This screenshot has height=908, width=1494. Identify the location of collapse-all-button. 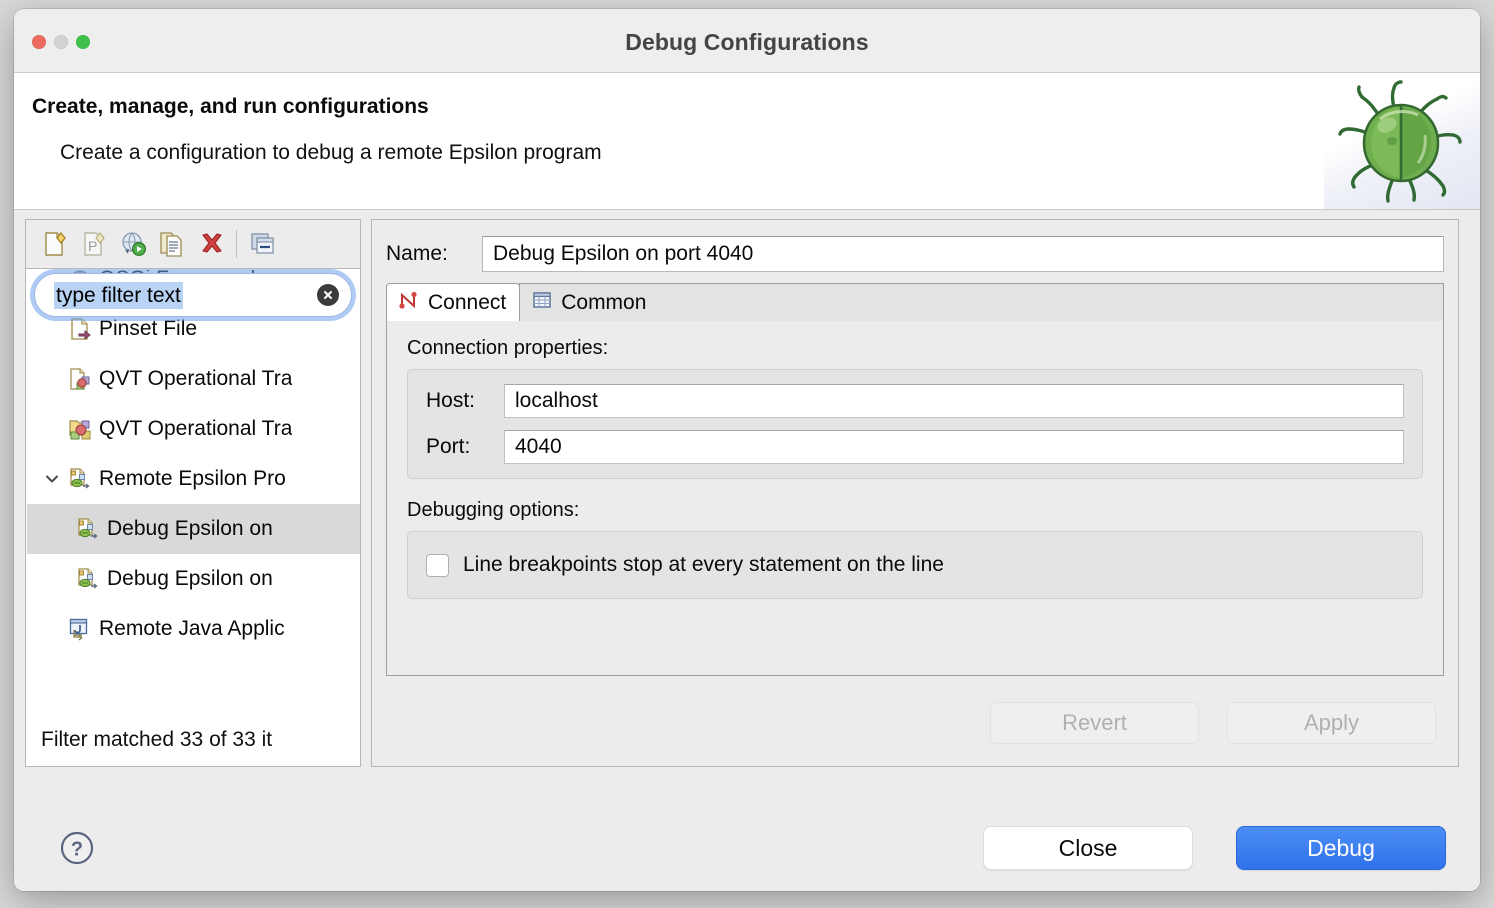
(262, 244).